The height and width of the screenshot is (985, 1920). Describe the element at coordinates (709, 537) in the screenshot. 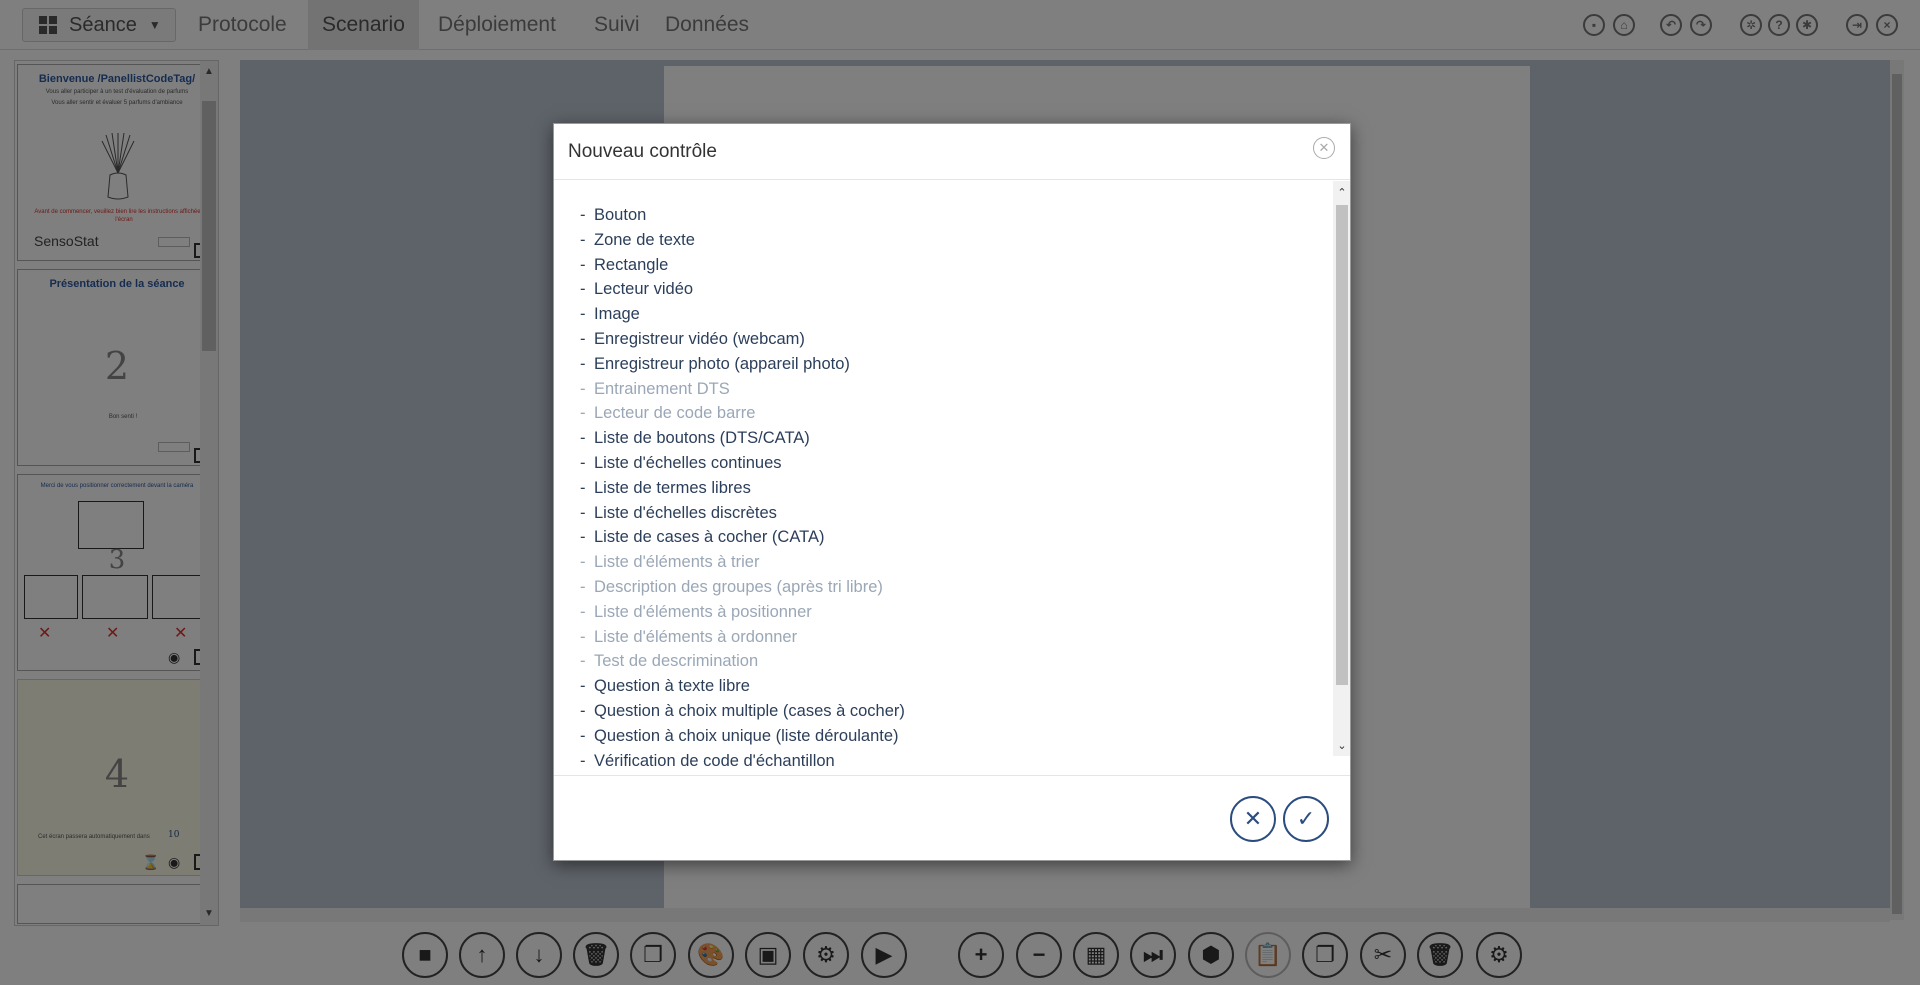

I see `control-type-label: Liste de cases à cocher (CATA)` at that location.